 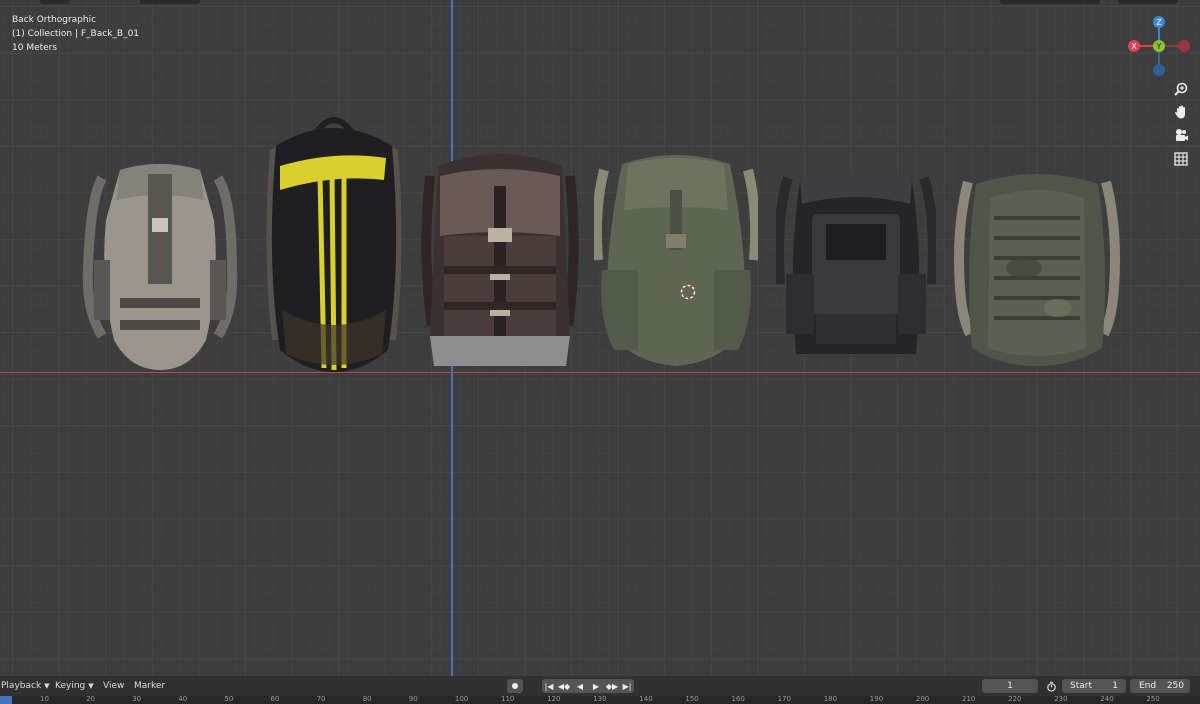 What do you see at coordinates (1157, 47) in the screenshot?
I see `navigation-gizmo: Z X Y` at bounding box center [1157, 47].